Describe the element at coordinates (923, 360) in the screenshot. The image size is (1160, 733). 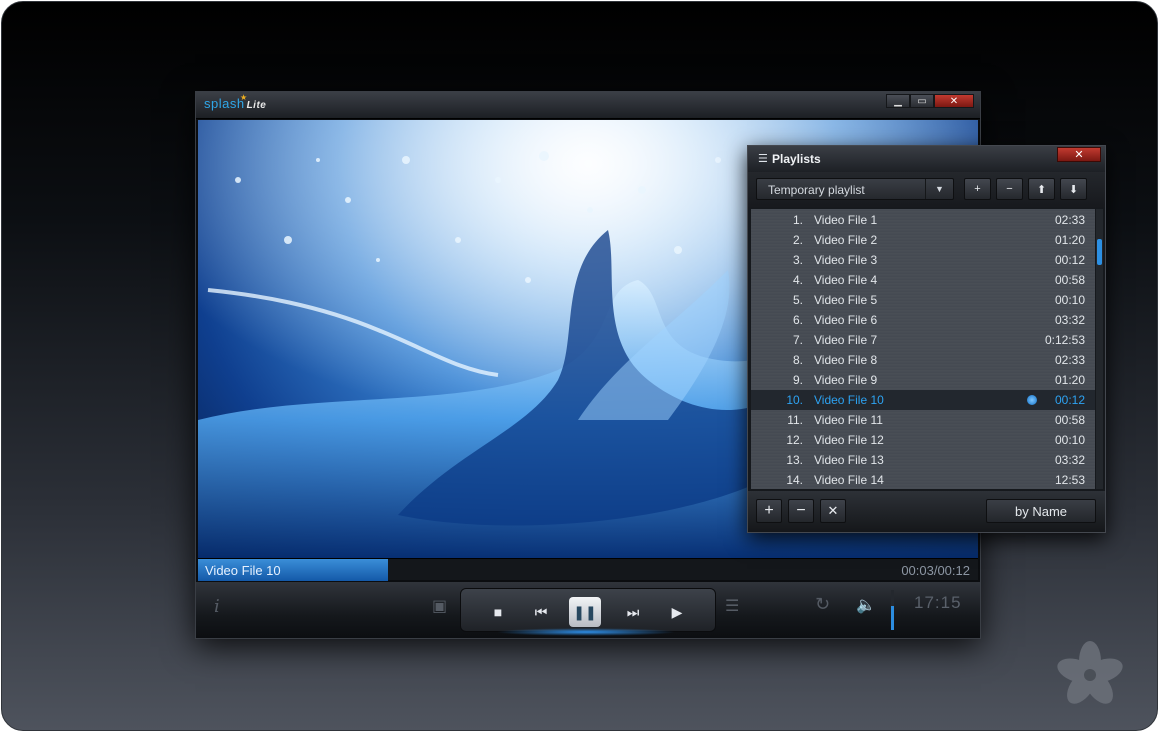
I see `playlist-item: 8. Video File 8 02:33` at that location.